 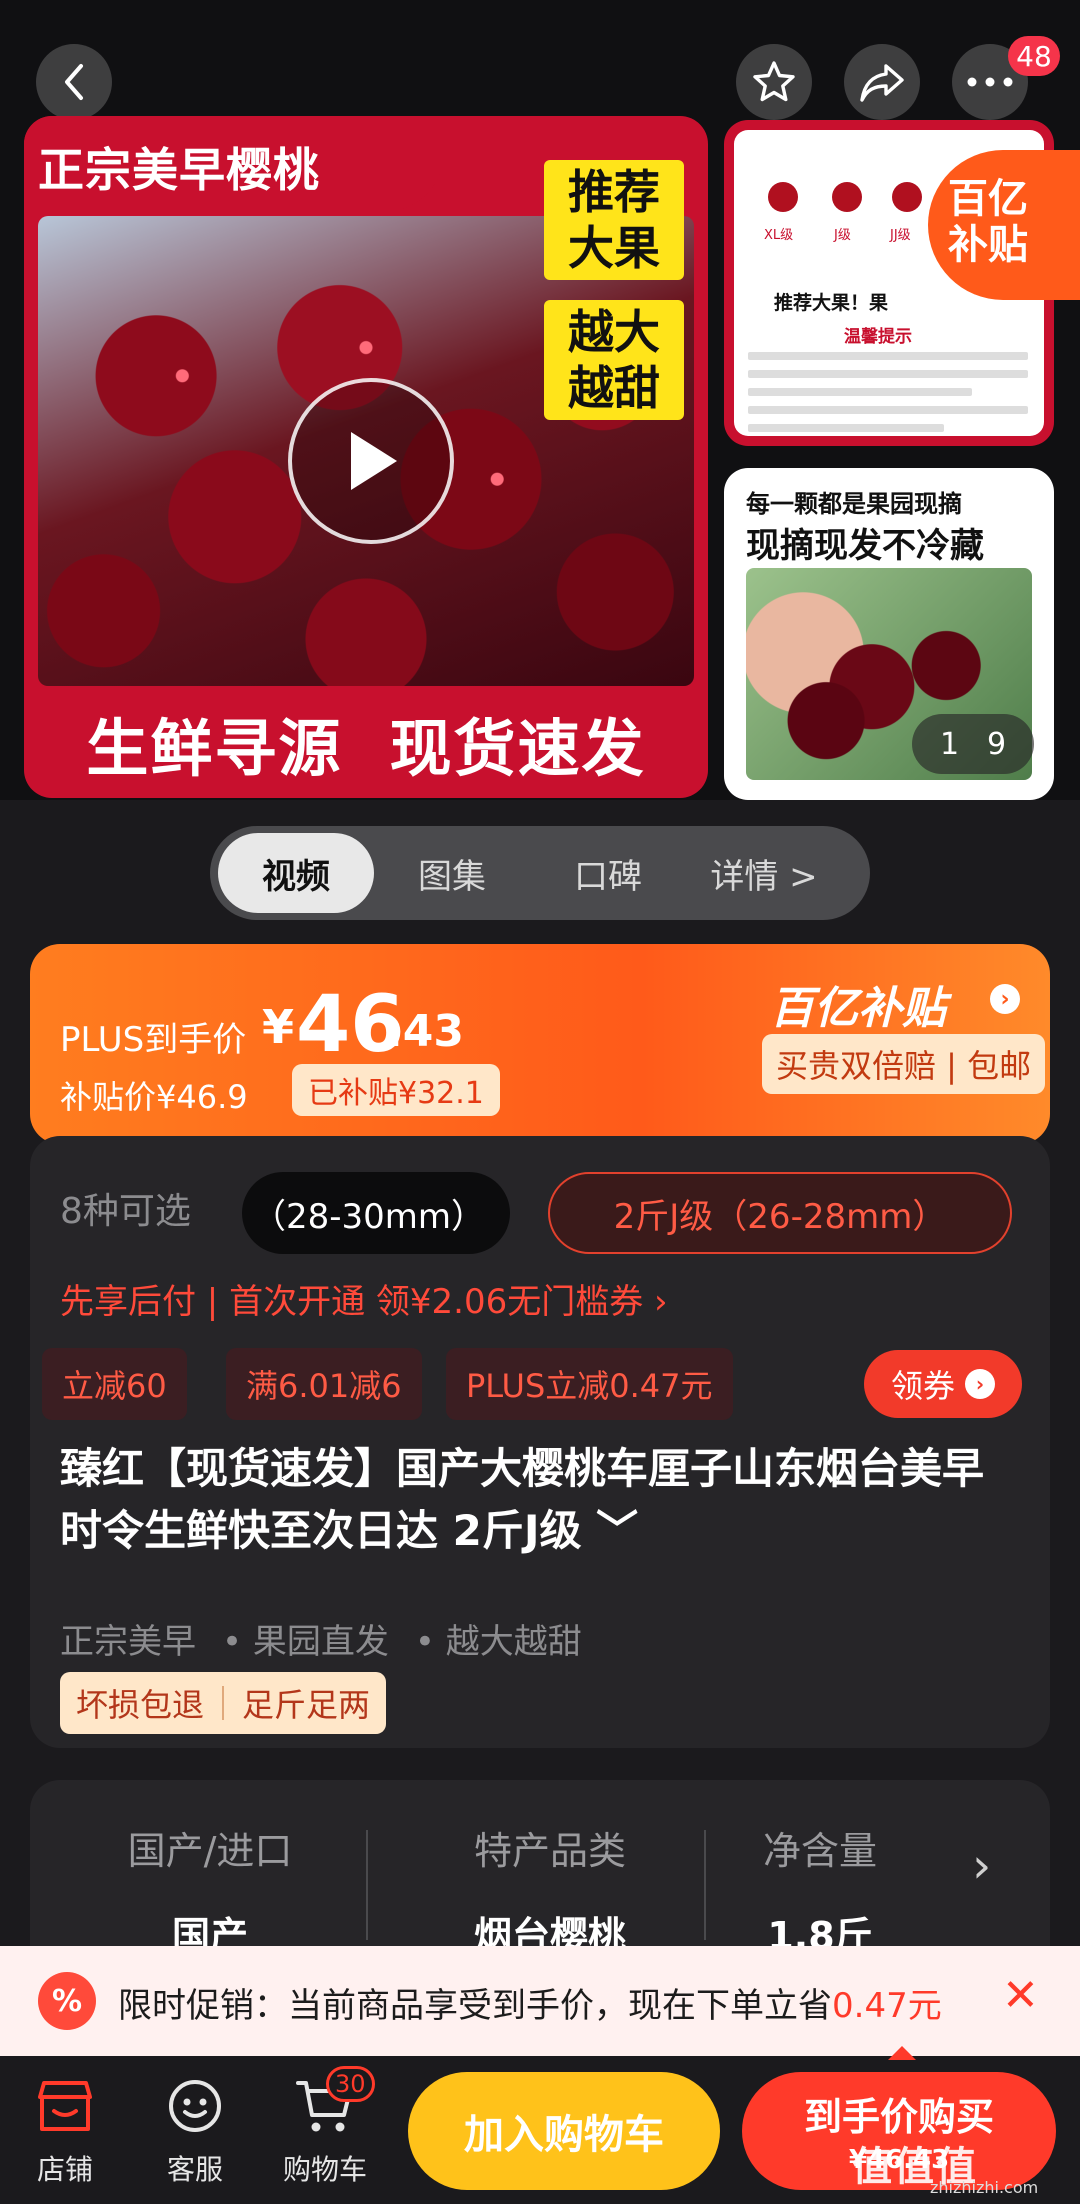 What do you see at coordinates (865, 546) in the screenshot?
I see `no-cold-storage-caption: 现摘现发不冷藏` at bounding box center [865, 546].